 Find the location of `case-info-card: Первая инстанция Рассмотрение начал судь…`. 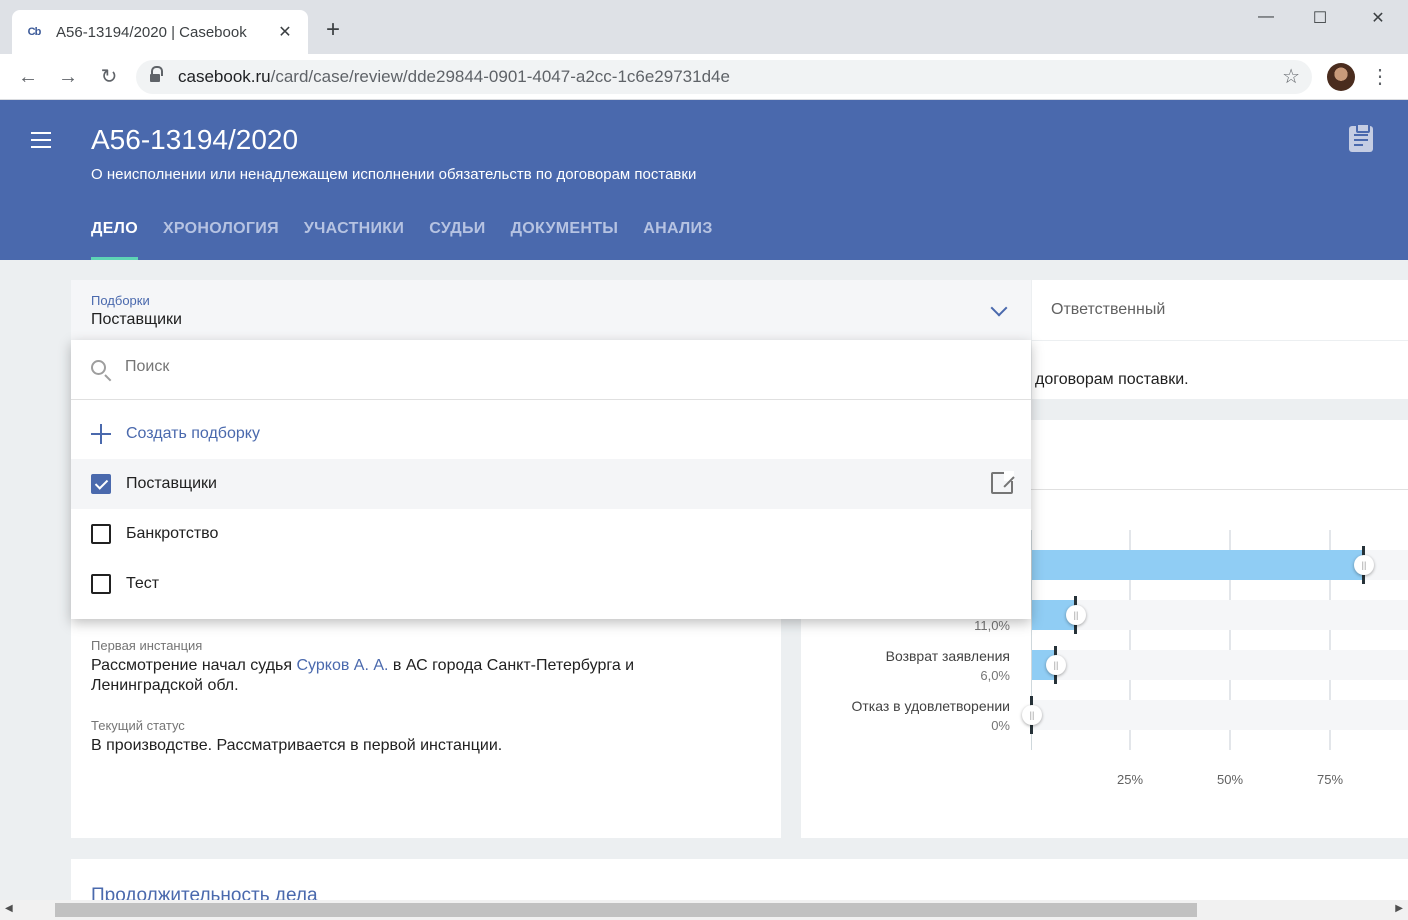

case-info-card: Первая инстанция Рассмотрение начал судь… is located at coordinates (426, 719).